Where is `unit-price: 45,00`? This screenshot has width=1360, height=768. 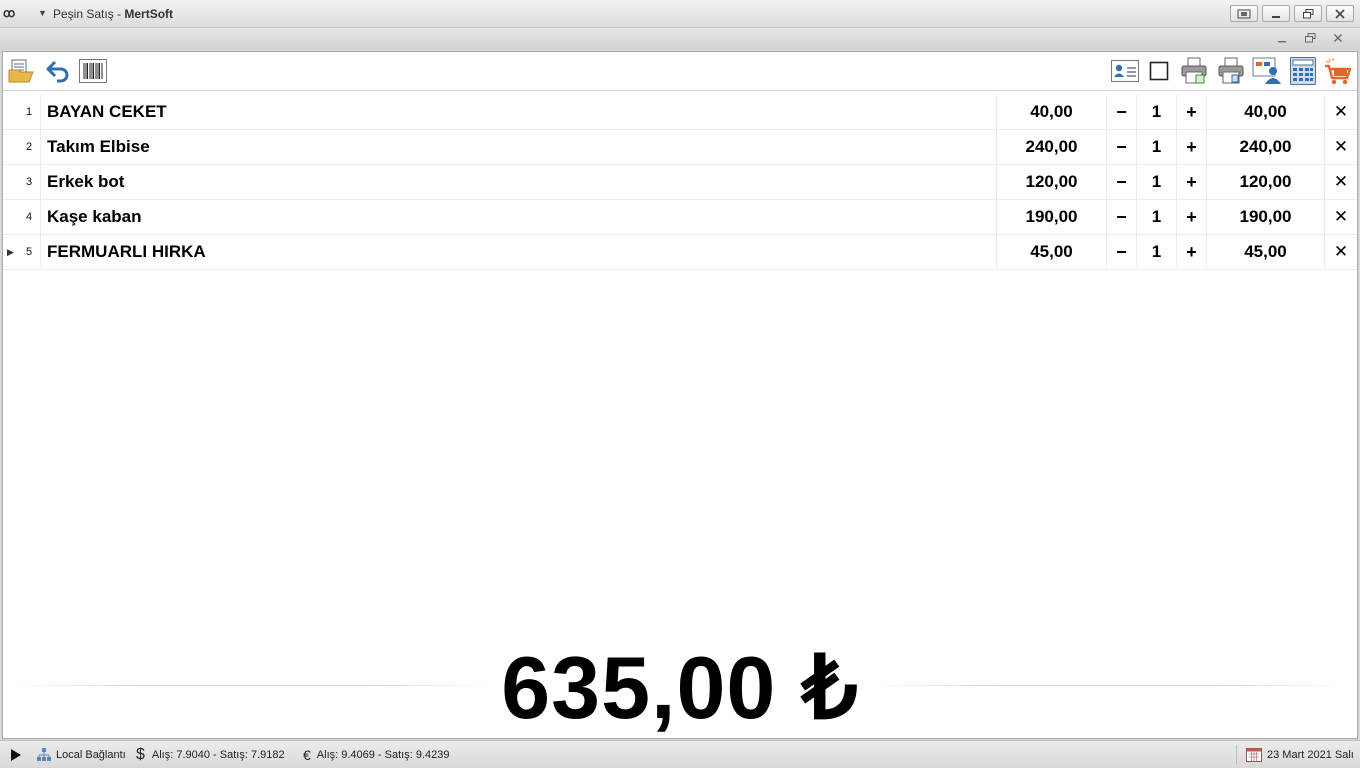
unit-price: 45,00 is located at coordinates (1052, 252).